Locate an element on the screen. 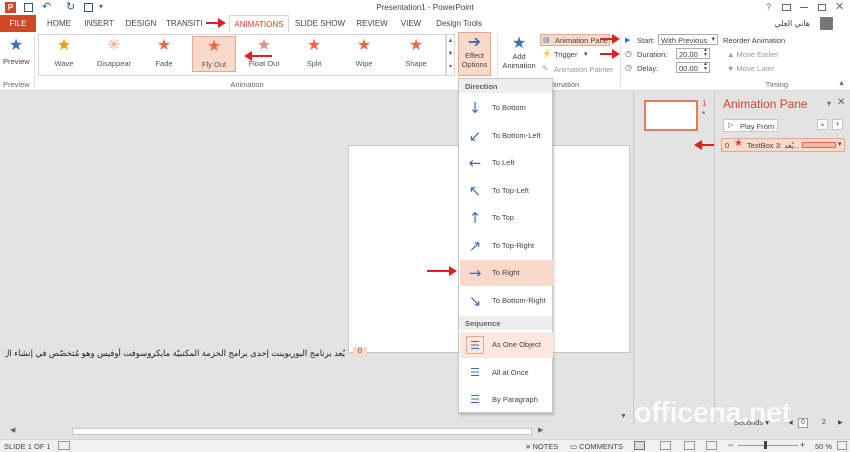 This screenshot has height=452, width=850. group-divider is located at coordinates (34, 60).